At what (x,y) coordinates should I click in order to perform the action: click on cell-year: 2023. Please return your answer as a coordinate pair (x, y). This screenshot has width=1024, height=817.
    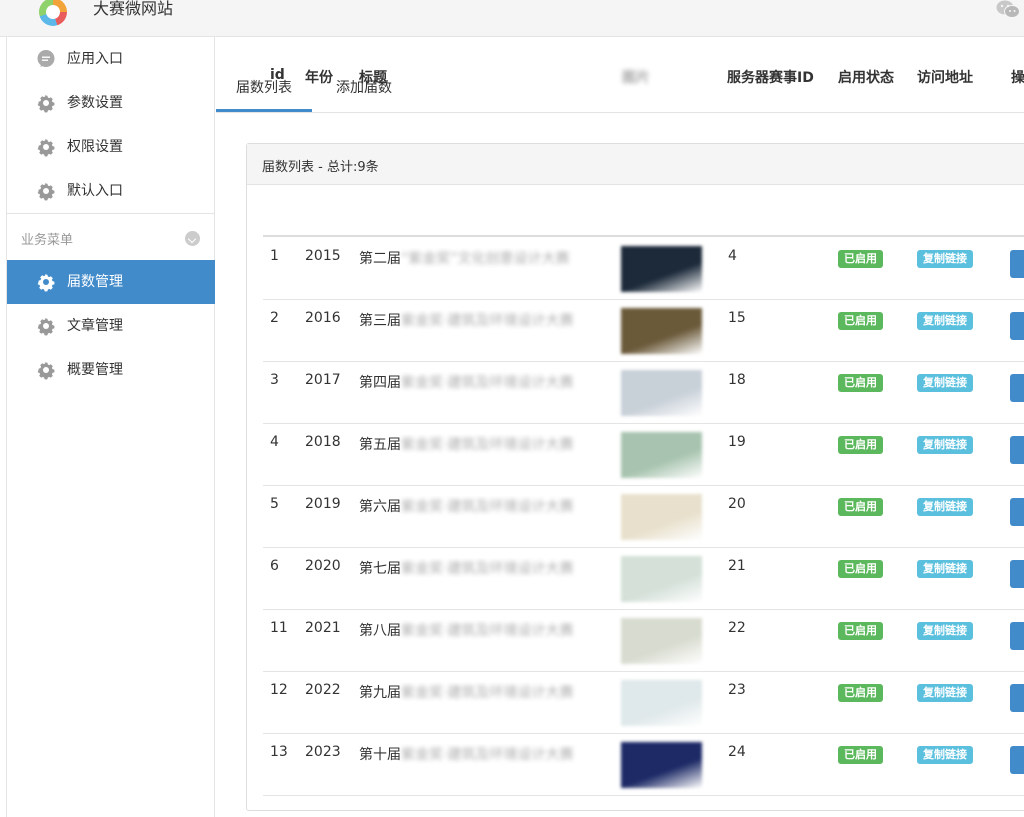
    Looking at the image, I should click on (323, 752).